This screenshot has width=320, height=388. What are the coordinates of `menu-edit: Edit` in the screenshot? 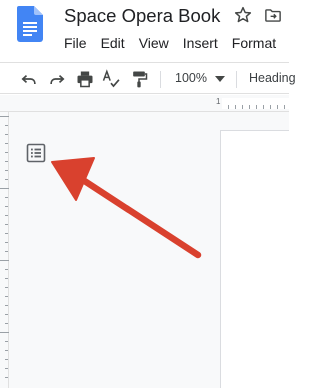 It's located at (113, 43).